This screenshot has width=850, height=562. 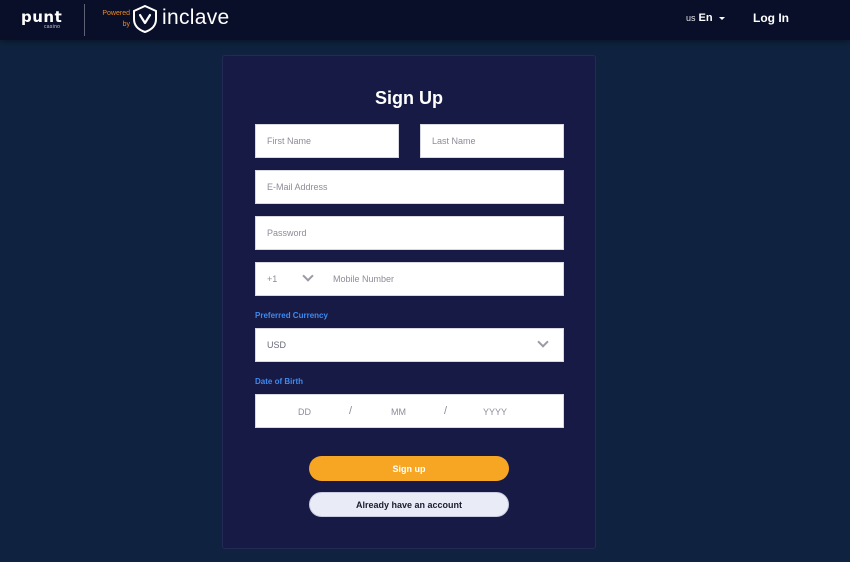 I want to click on email-placeholder: E-Mail Address, so click(x=297, y=187).